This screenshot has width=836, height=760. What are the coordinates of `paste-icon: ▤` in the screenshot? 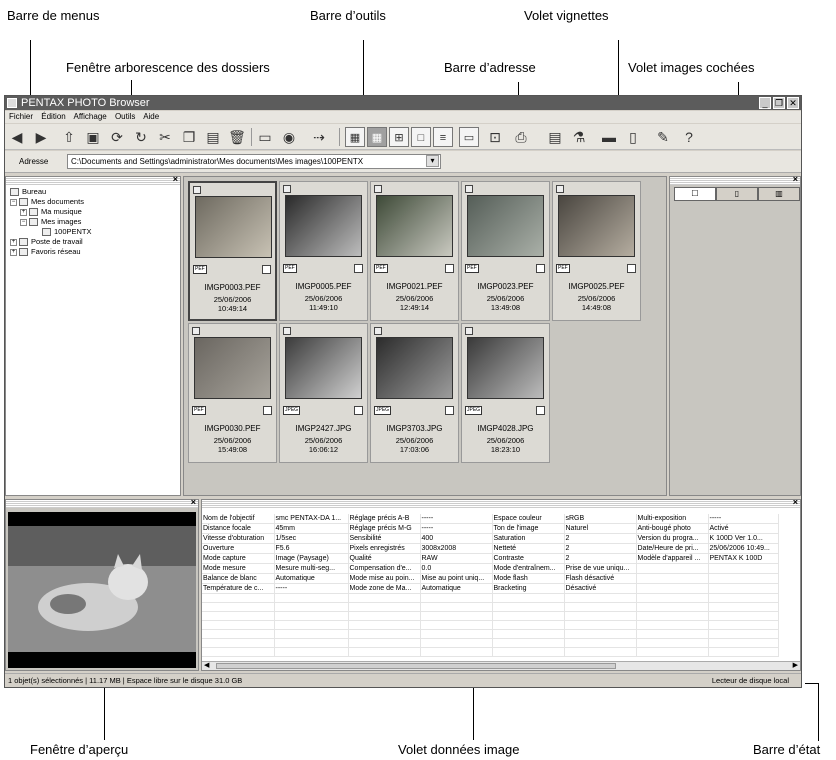 It's located at (213, 137).